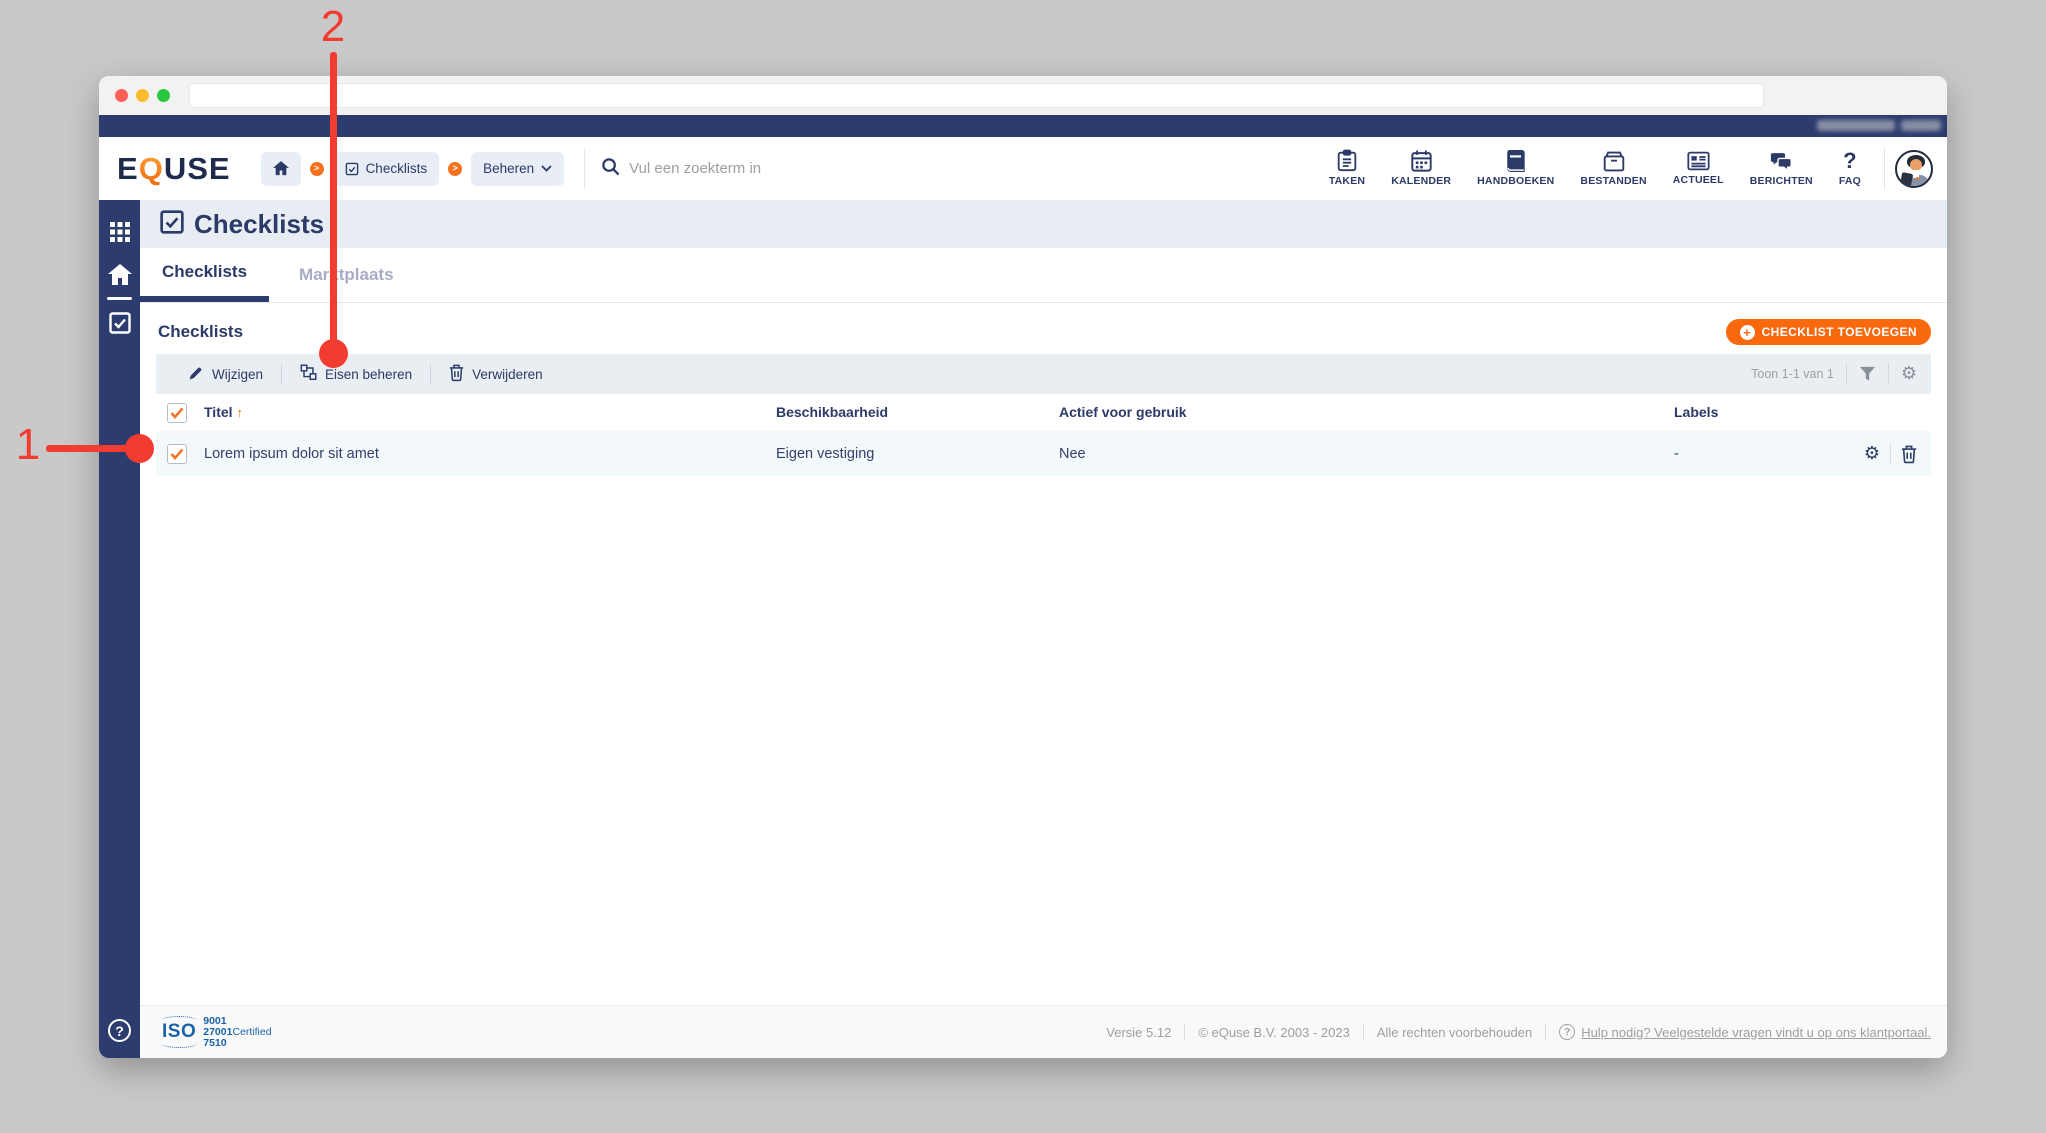  What do you see at coordinates (1043, 224) in the screenshot?
I see `page-title-bar: Checklists .` at bounding box center [1043, 224].